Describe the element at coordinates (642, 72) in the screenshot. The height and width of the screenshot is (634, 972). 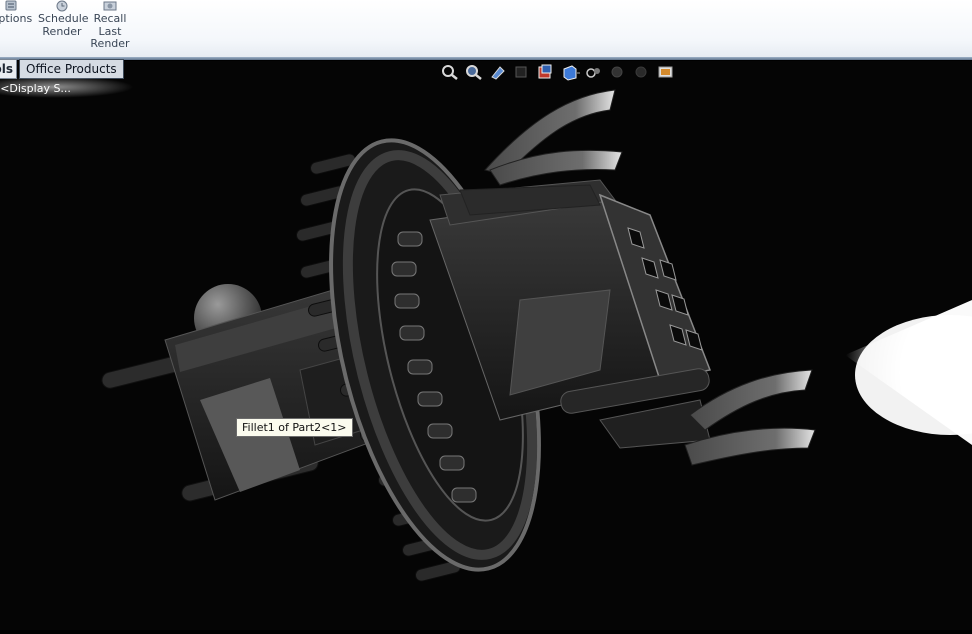
I see `edit-appearance-icon` at that location.